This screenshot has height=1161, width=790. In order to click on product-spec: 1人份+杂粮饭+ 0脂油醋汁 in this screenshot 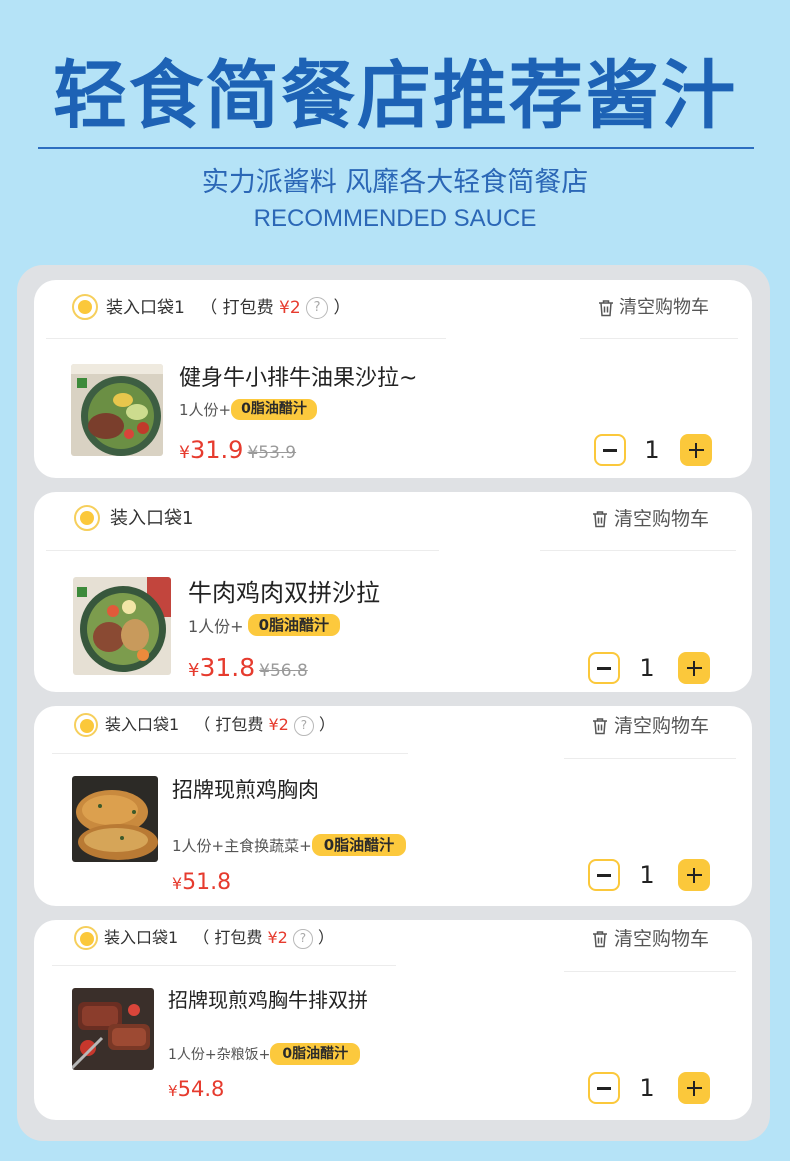, I will do `click(264, 1054)`.